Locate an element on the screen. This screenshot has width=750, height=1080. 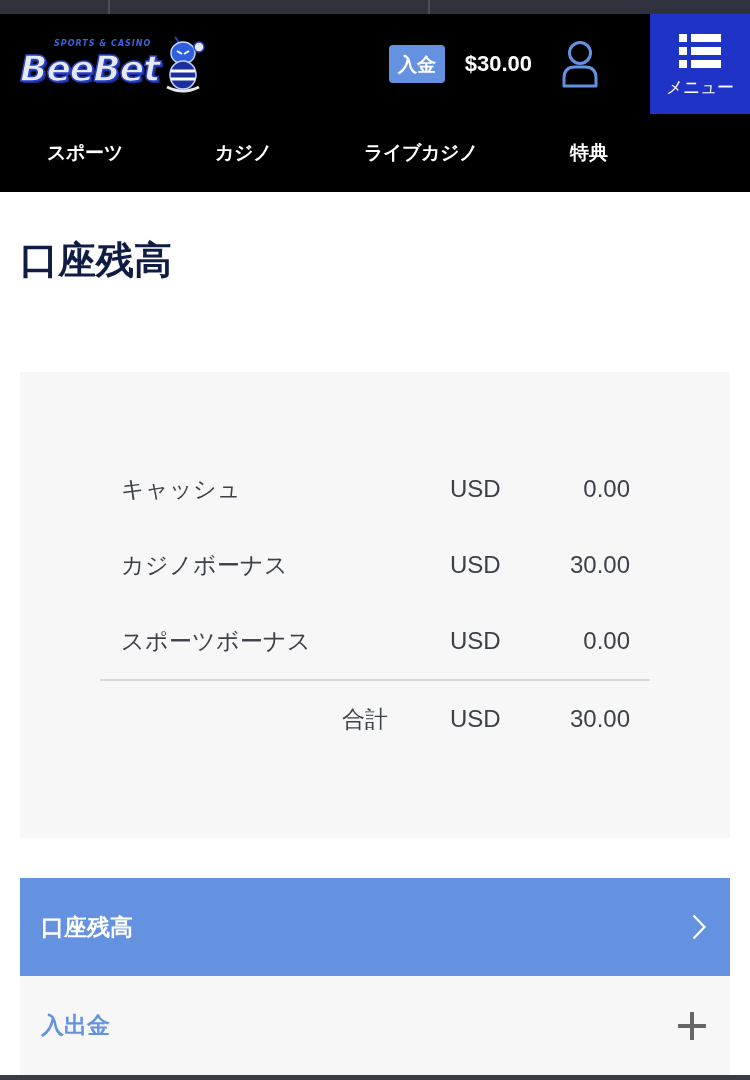
page-title: 口座残高 is located at coordinates (96, 260).